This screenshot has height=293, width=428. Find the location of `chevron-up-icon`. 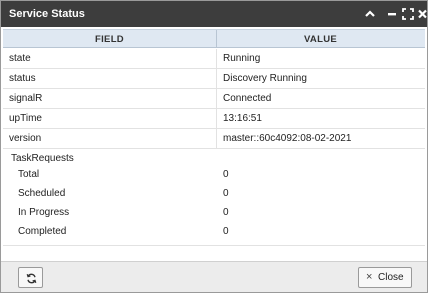

chevron-up-icon is located at coordinates (370, 14).